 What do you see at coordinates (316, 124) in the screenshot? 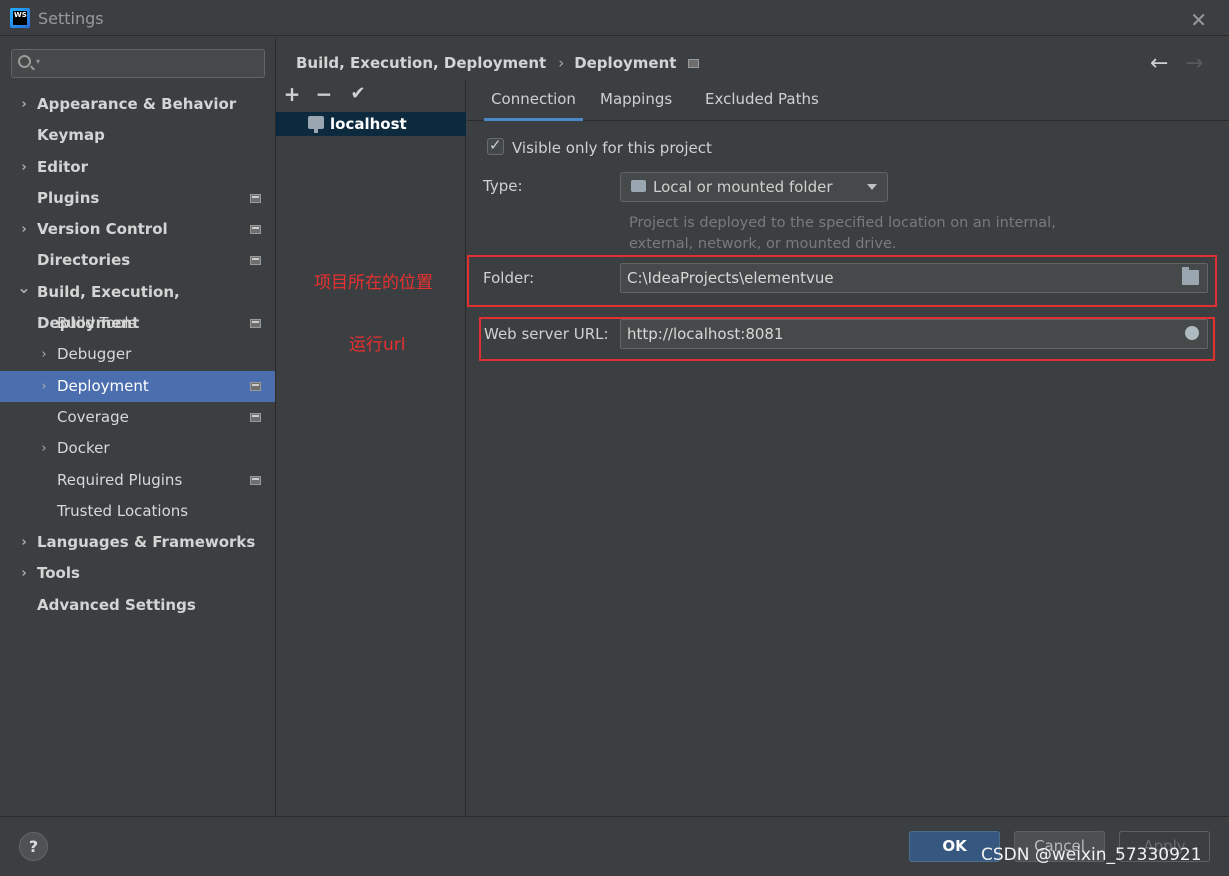
I see `server-icon` at bounding box center [316, 124].